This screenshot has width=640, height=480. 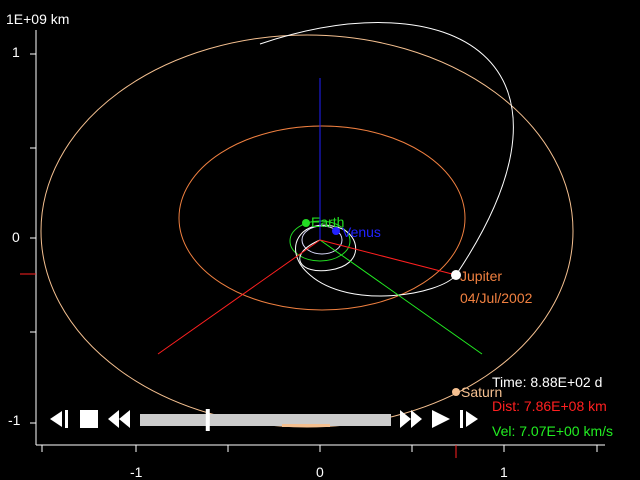 What do you see at coordinates (14, 420) in the screenshot?
I see `y-tick-label: -1` at bounding box center [14, 420].